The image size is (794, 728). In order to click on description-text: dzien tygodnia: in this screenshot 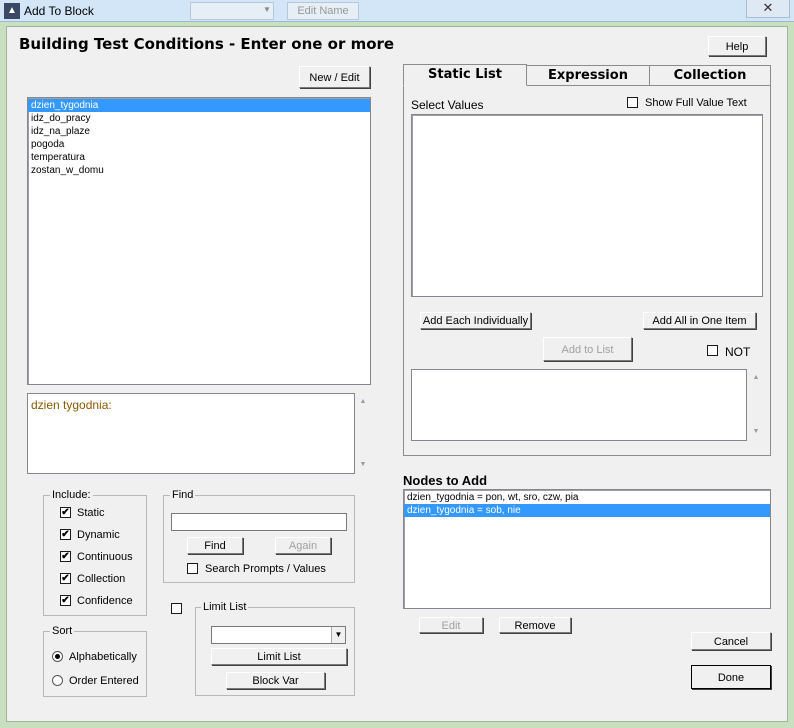, I will do `click(71, 405)`.